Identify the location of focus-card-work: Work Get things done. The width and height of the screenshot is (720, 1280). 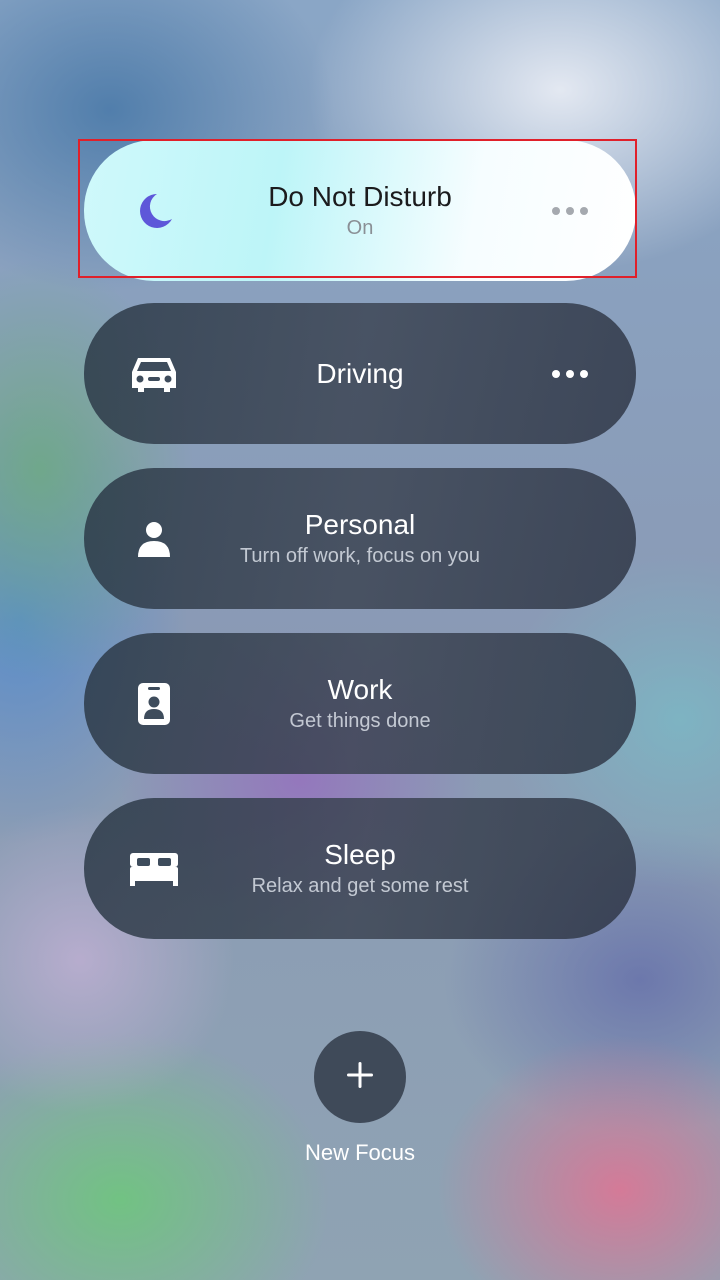
(360, 703).